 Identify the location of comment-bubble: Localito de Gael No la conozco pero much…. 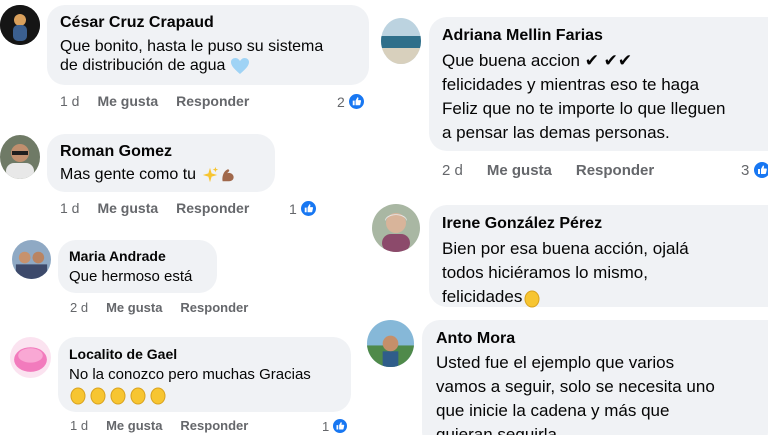
(204, 374).